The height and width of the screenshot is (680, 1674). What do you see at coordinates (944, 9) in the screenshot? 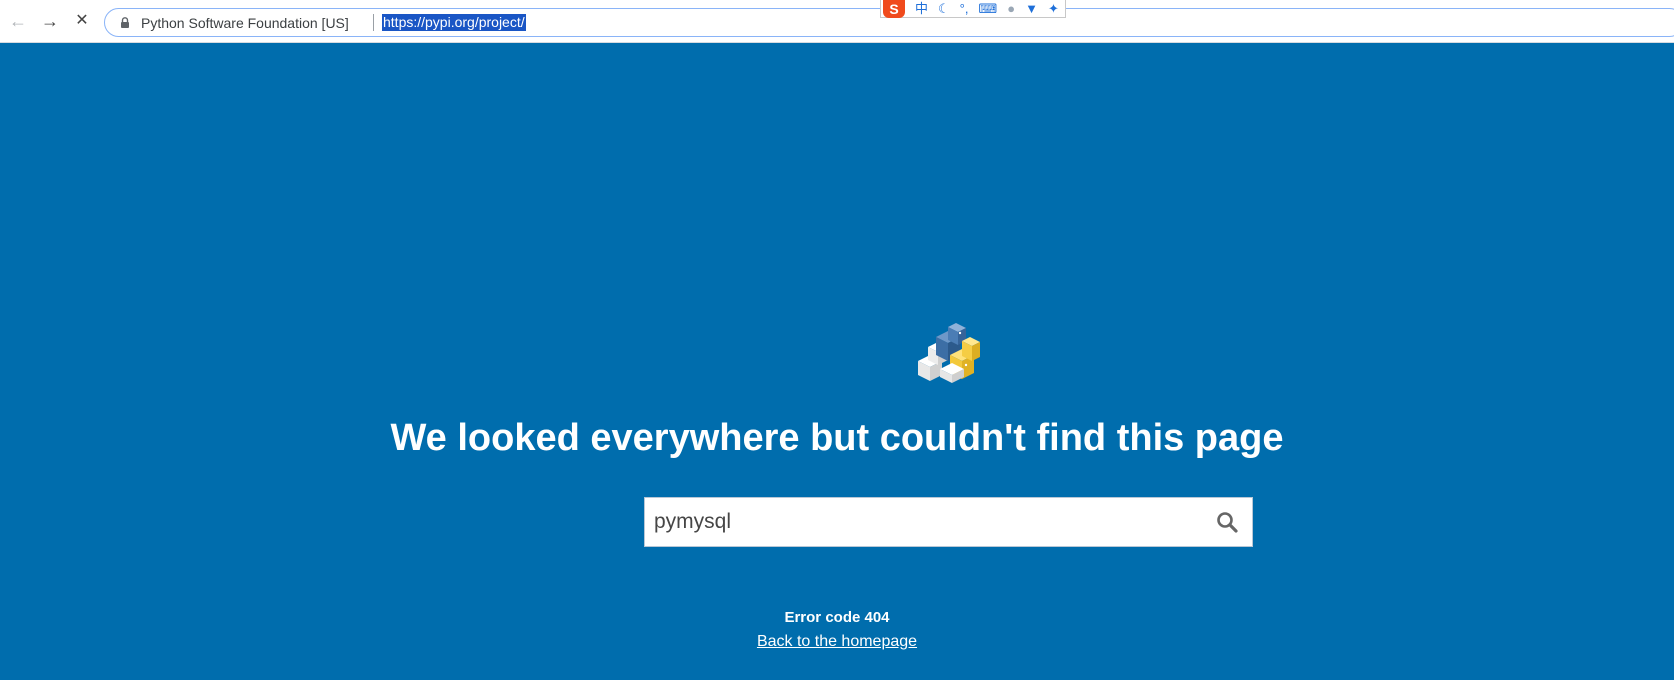
I see `moon-icon: ☾` at bounding box center [944, 9].